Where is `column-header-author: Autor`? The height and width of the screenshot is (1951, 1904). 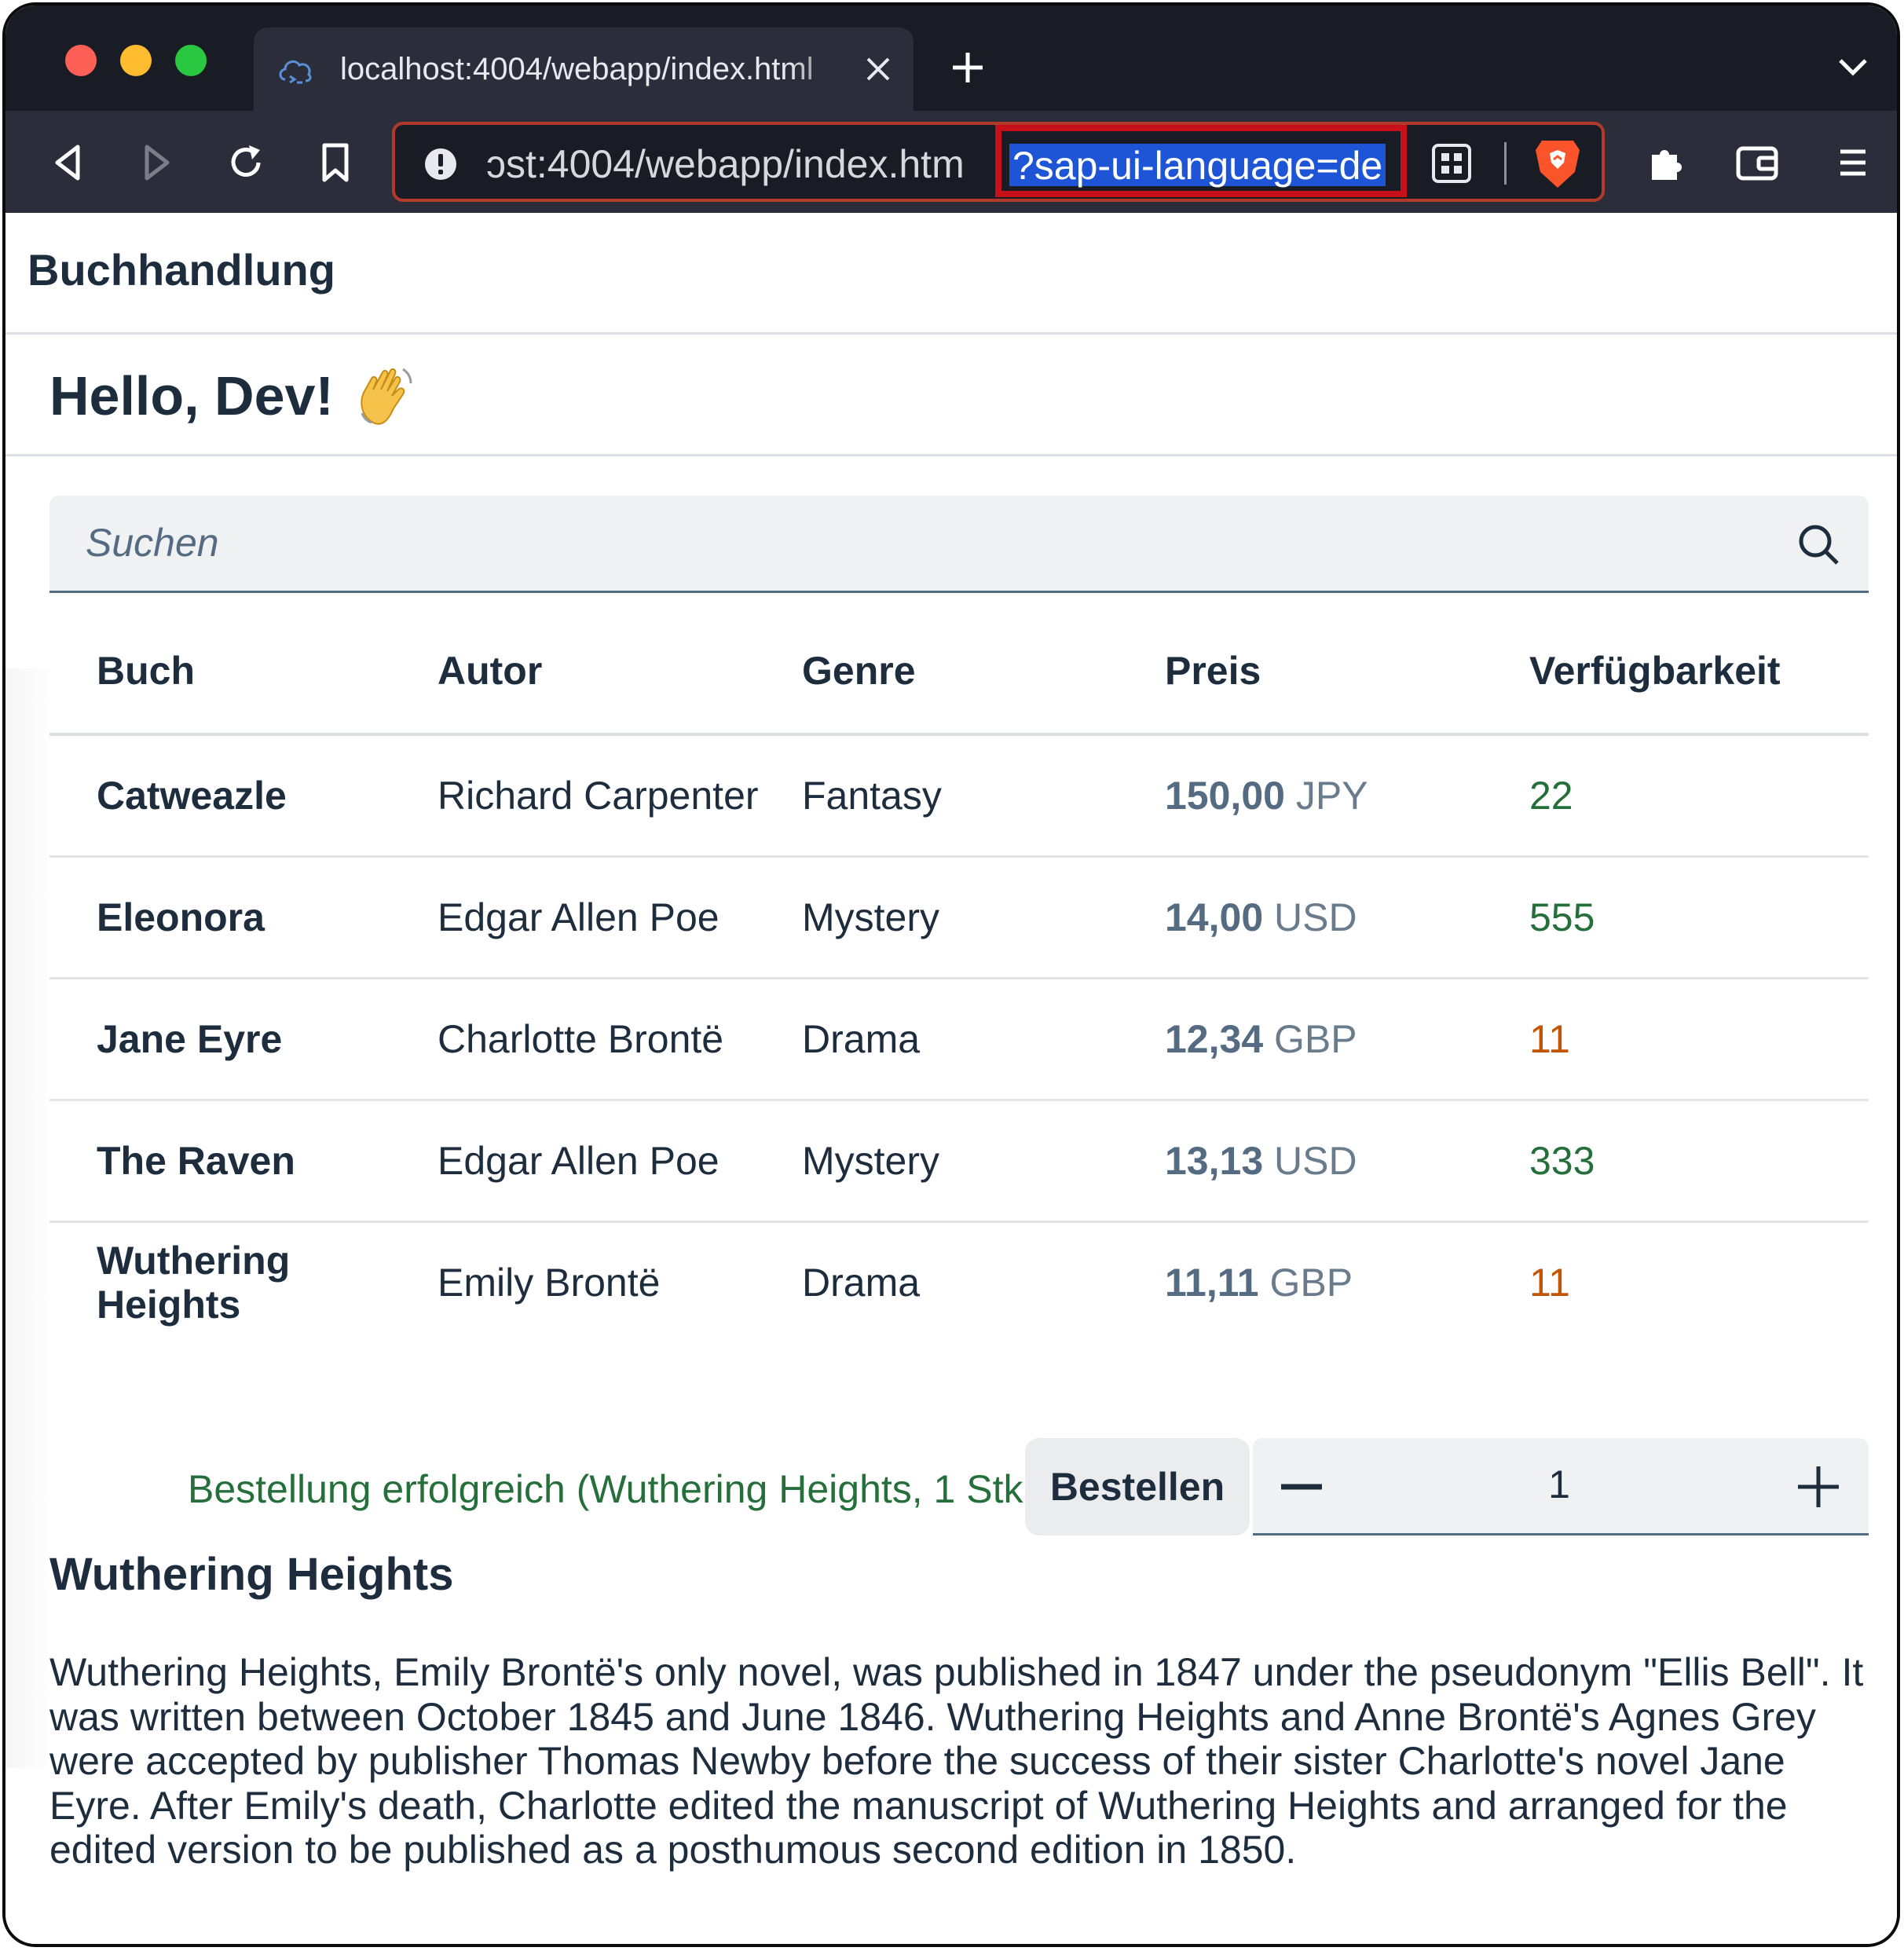
column-header-author: Autor is located at coordinates (490, 671).